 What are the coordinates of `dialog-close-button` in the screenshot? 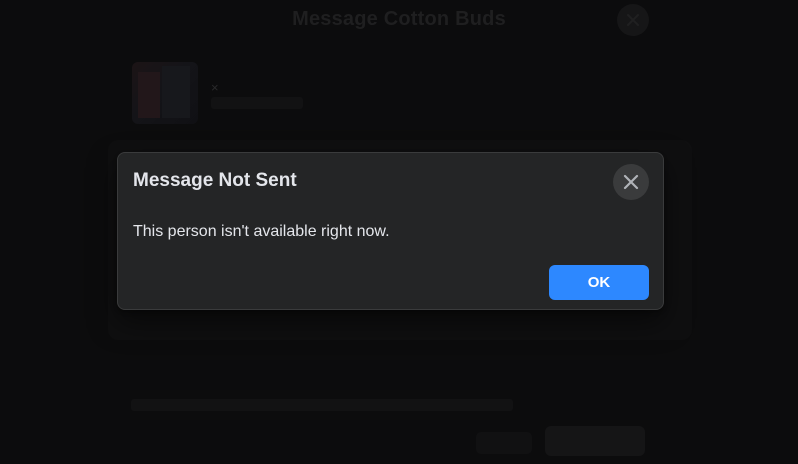 It's located at (631, 182).